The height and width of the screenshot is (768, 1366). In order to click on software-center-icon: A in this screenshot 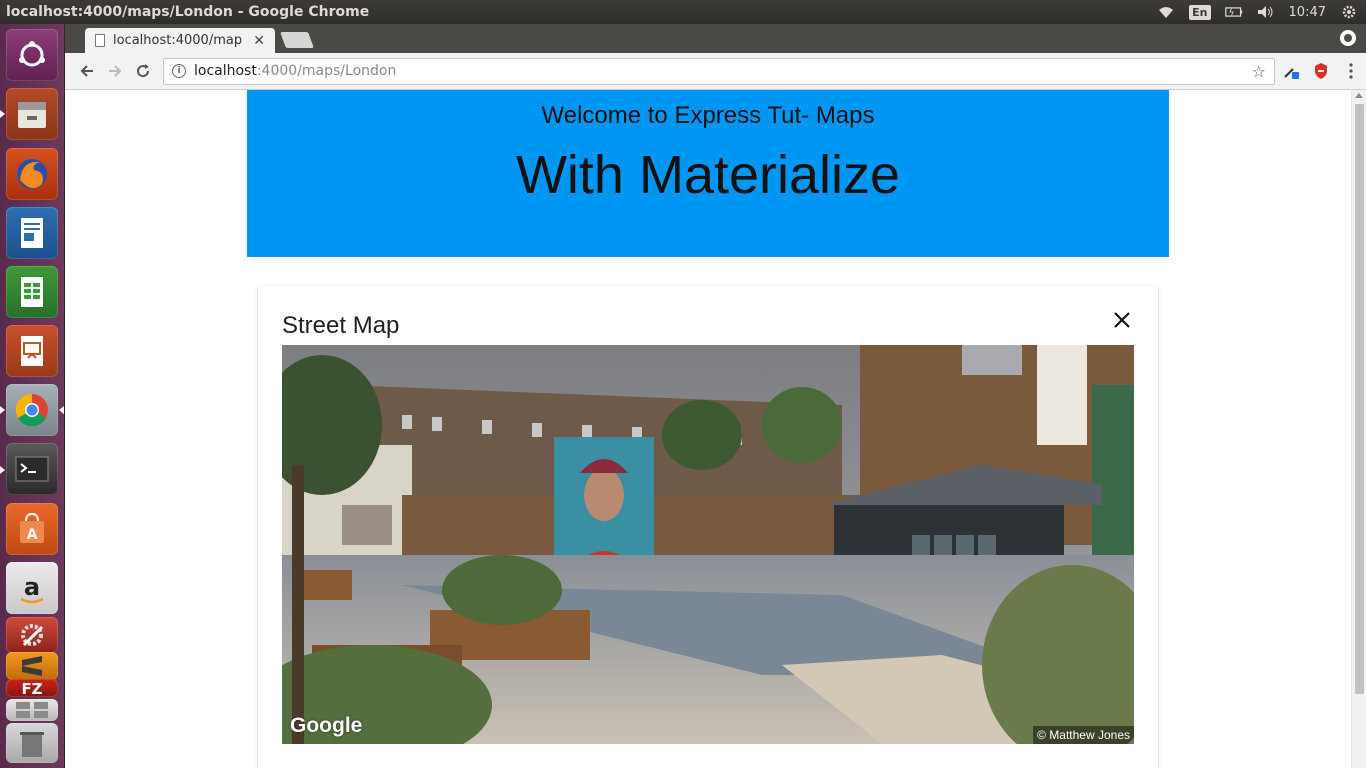, I will do `click(32, 529)`.